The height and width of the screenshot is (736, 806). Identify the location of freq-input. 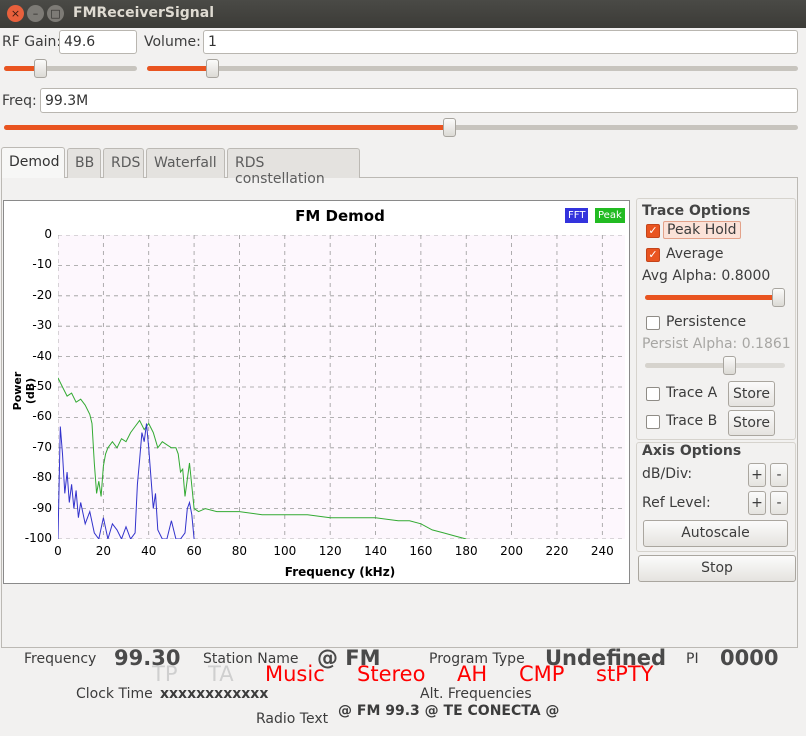
(419, 100).